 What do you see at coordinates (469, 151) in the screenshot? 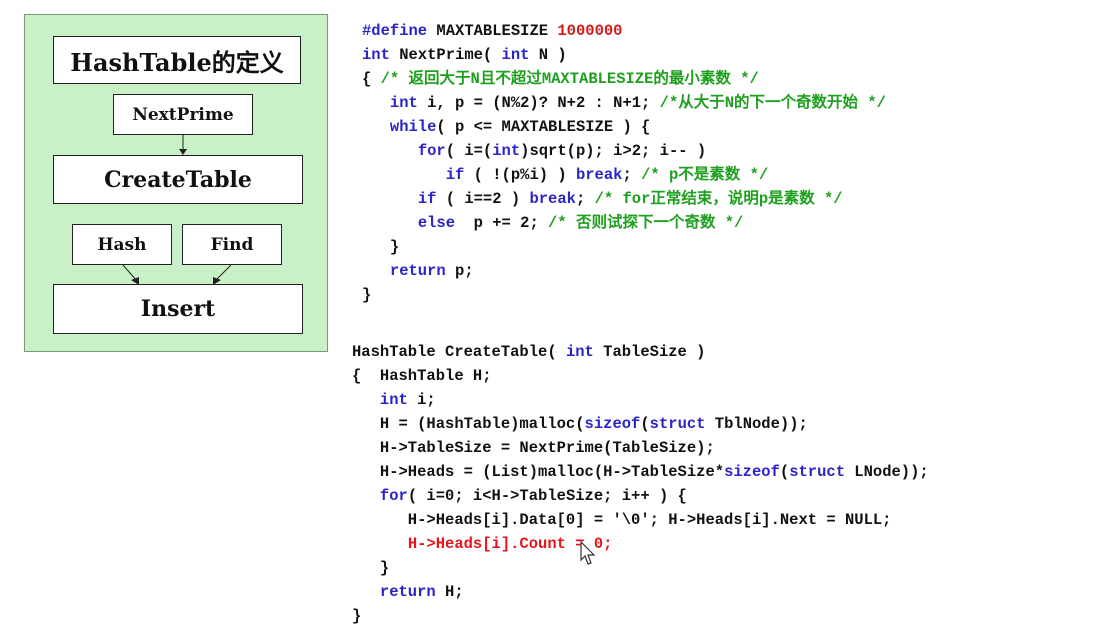
I see `code-token: ( i=(` at bounding box center [469, 151].